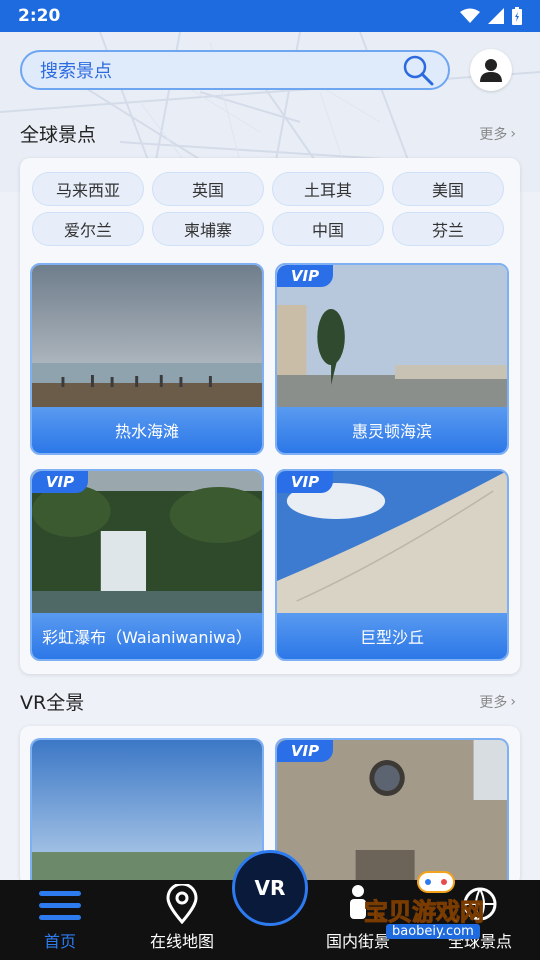 Image resolution: width=540 pixels, height=960 pixels. Describe the element at coordinates (448, 189) in the screenshot. I see `country-chip: 美国` at that location.